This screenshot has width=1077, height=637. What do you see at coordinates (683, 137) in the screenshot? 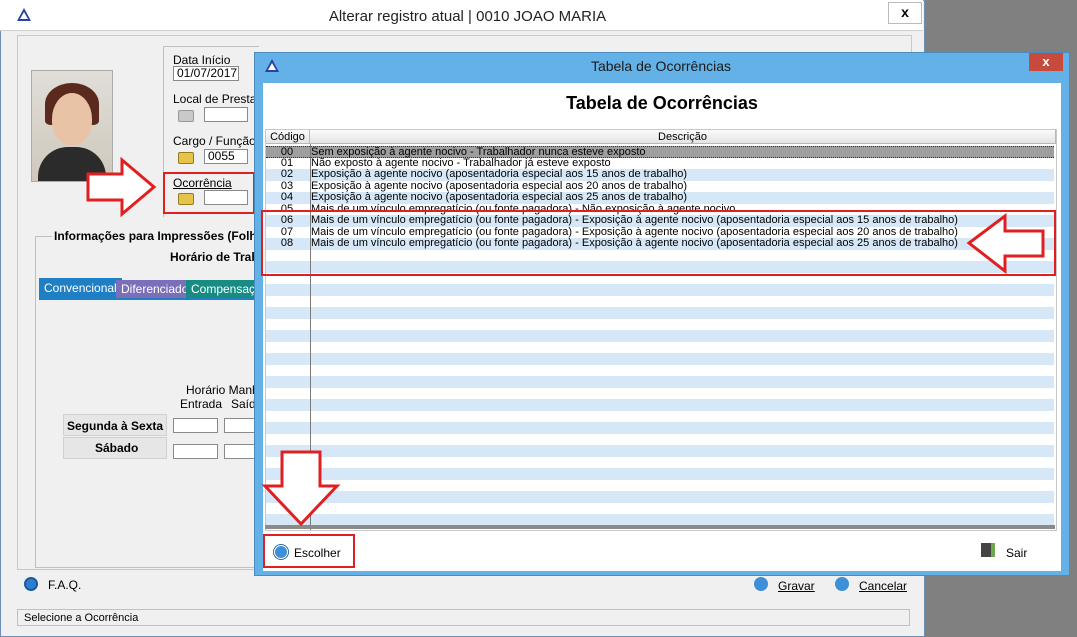
I see `column-header-descricao: Descrição` at bounding box center [683, 137].